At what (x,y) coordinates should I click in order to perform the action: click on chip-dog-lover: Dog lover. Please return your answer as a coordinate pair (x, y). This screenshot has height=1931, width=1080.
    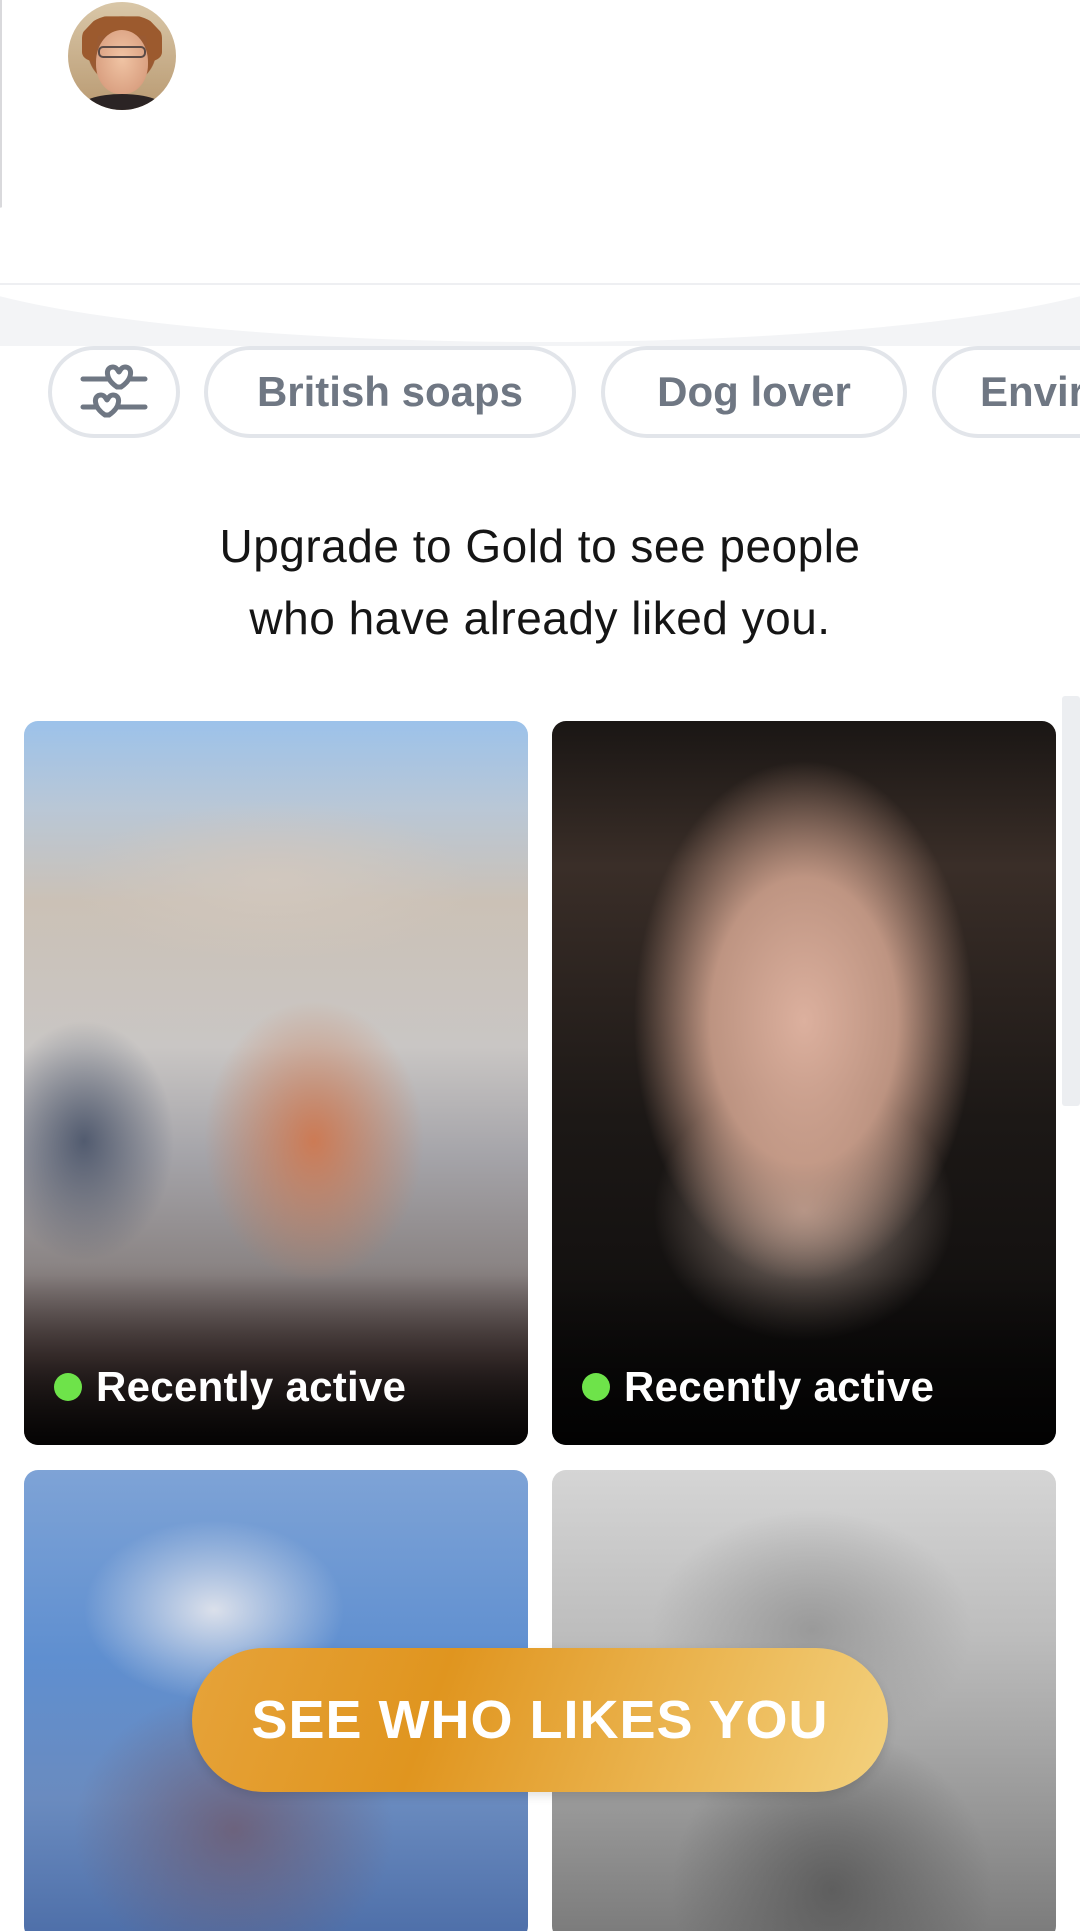
    Looking at the image, I should click on (754, 392).